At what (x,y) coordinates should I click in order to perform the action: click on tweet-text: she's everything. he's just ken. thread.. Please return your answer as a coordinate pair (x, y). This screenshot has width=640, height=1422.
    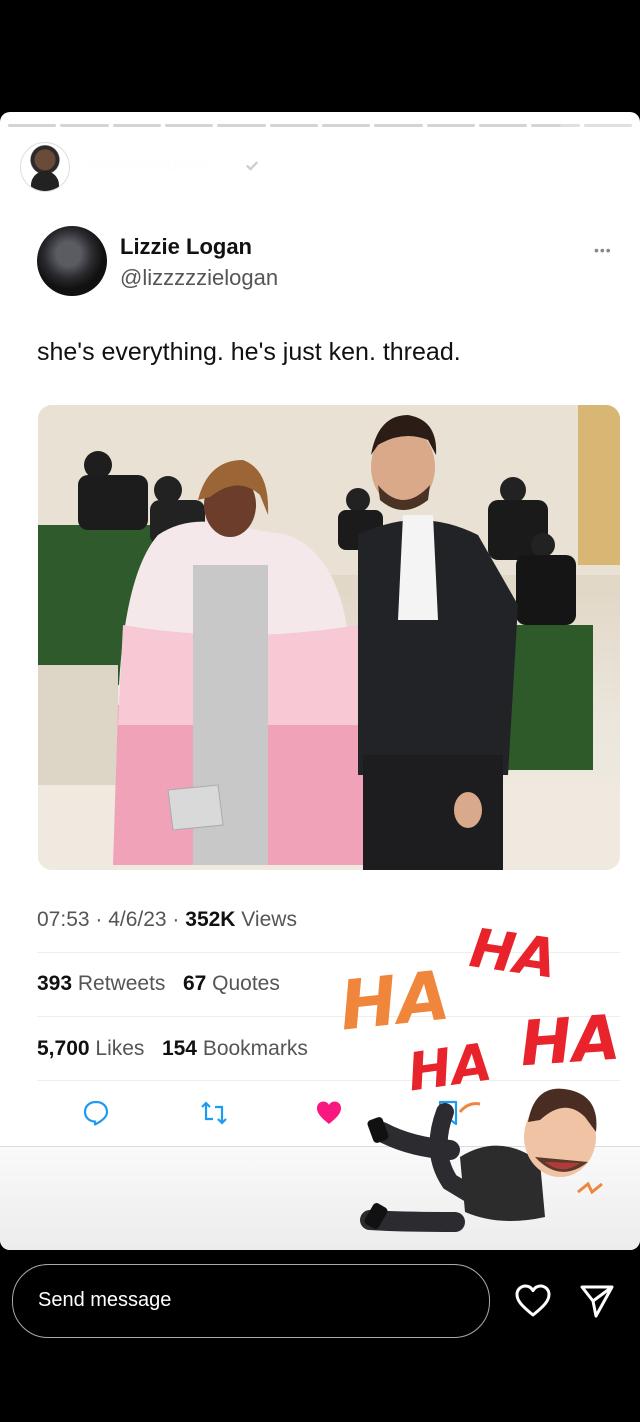
    Looking at the image, I should click on (249, 352).